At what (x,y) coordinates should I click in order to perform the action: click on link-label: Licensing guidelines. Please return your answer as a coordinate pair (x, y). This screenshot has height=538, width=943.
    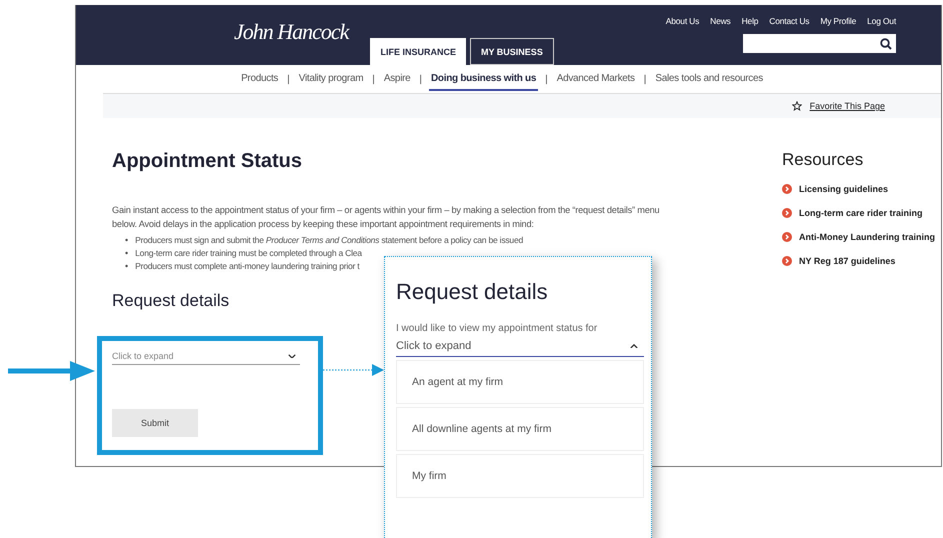
    Looking at the image, I should click on (843, 189).